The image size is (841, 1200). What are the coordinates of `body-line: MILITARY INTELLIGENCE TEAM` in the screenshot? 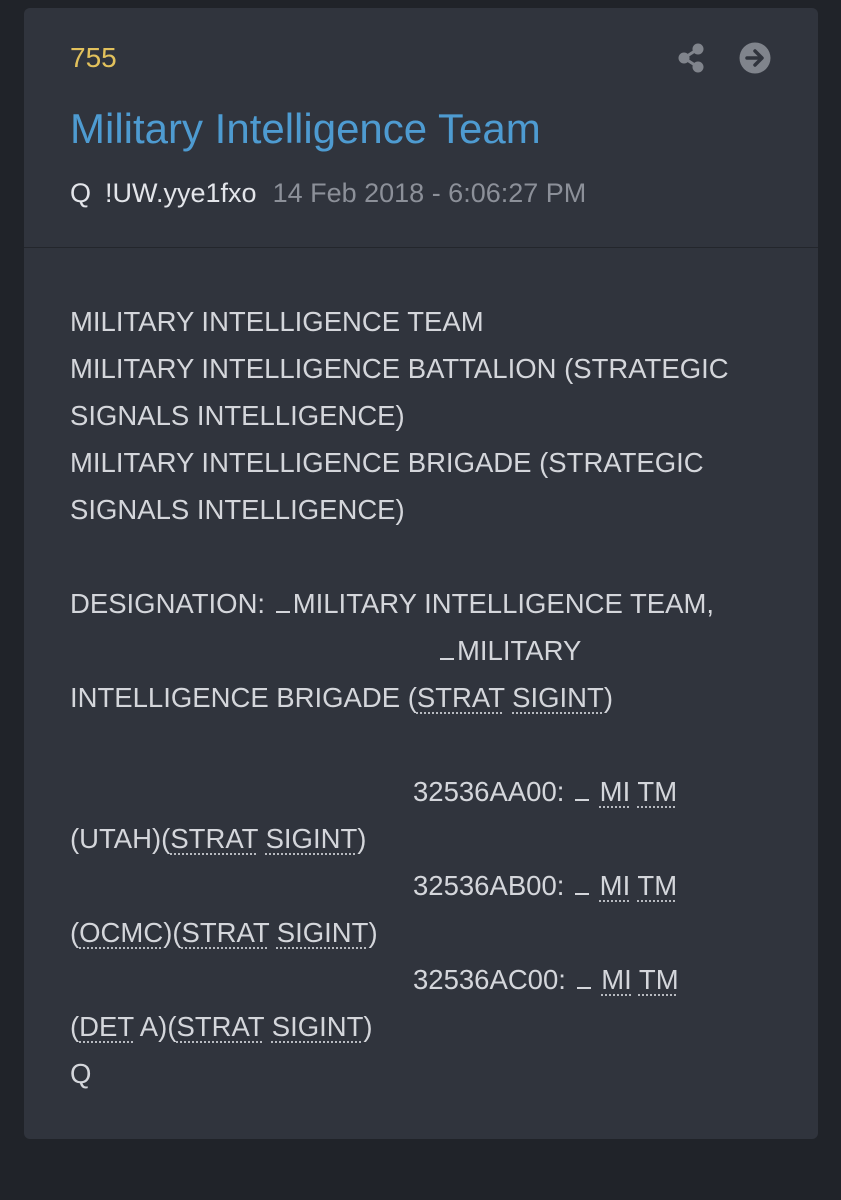 It's located at (277, 321).